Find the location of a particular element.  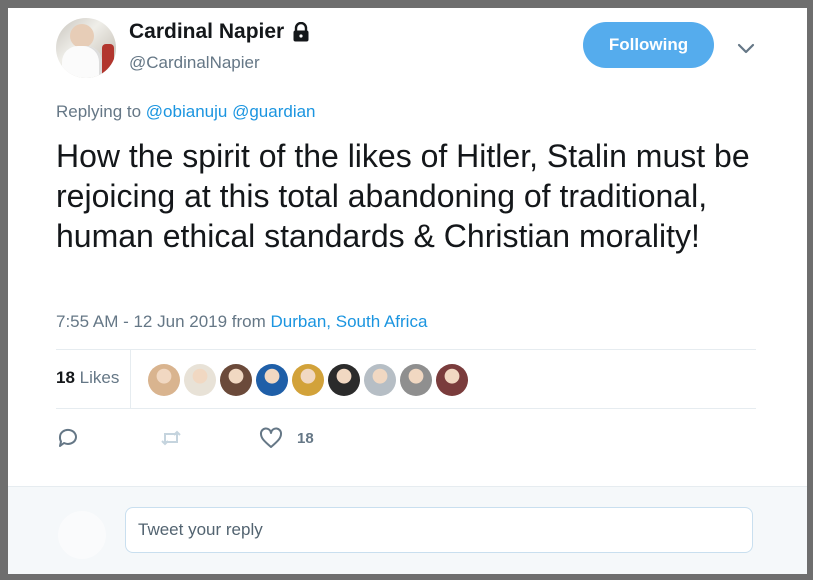

likes-count: 18 Likes is located at coordinates (87, 378).